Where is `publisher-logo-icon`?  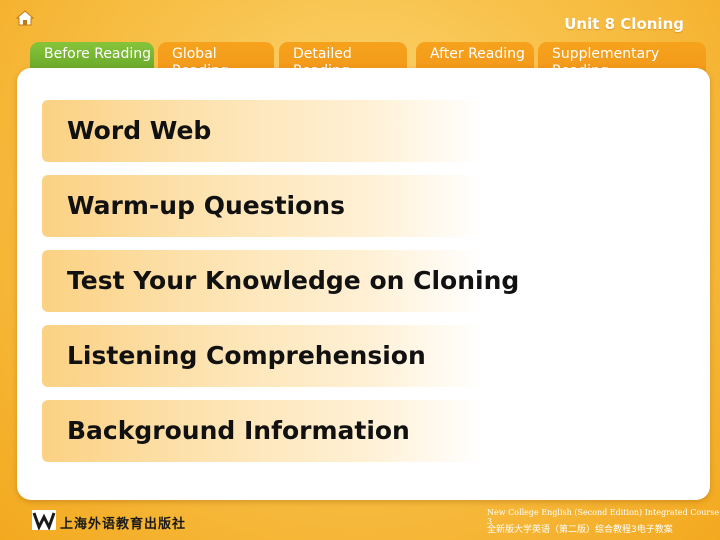
publisher-logo-icon is located at coordinates (44, 520).